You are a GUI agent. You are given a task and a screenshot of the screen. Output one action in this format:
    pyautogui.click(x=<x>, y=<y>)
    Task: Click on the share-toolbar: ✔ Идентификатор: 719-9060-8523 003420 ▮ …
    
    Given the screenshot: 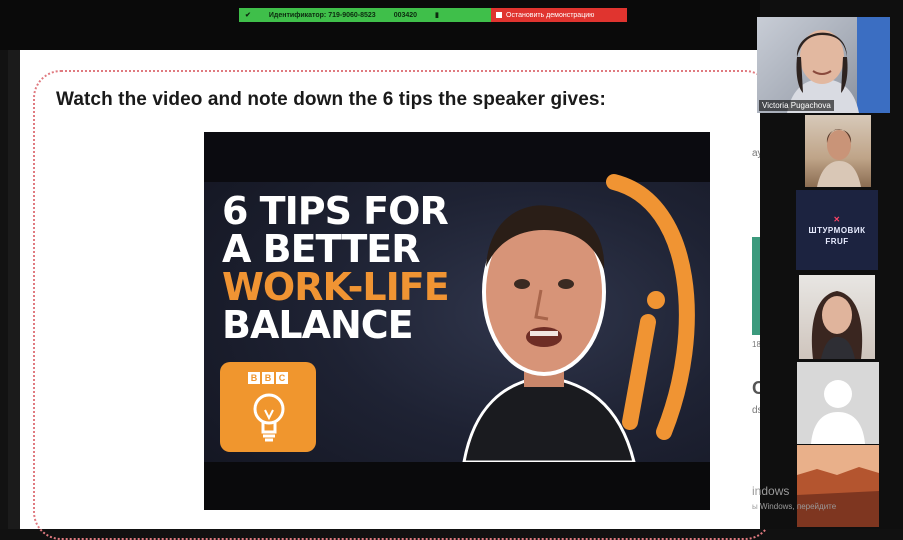 What is the action you would take?
    pyautogui.click(x=380, y=25)
    